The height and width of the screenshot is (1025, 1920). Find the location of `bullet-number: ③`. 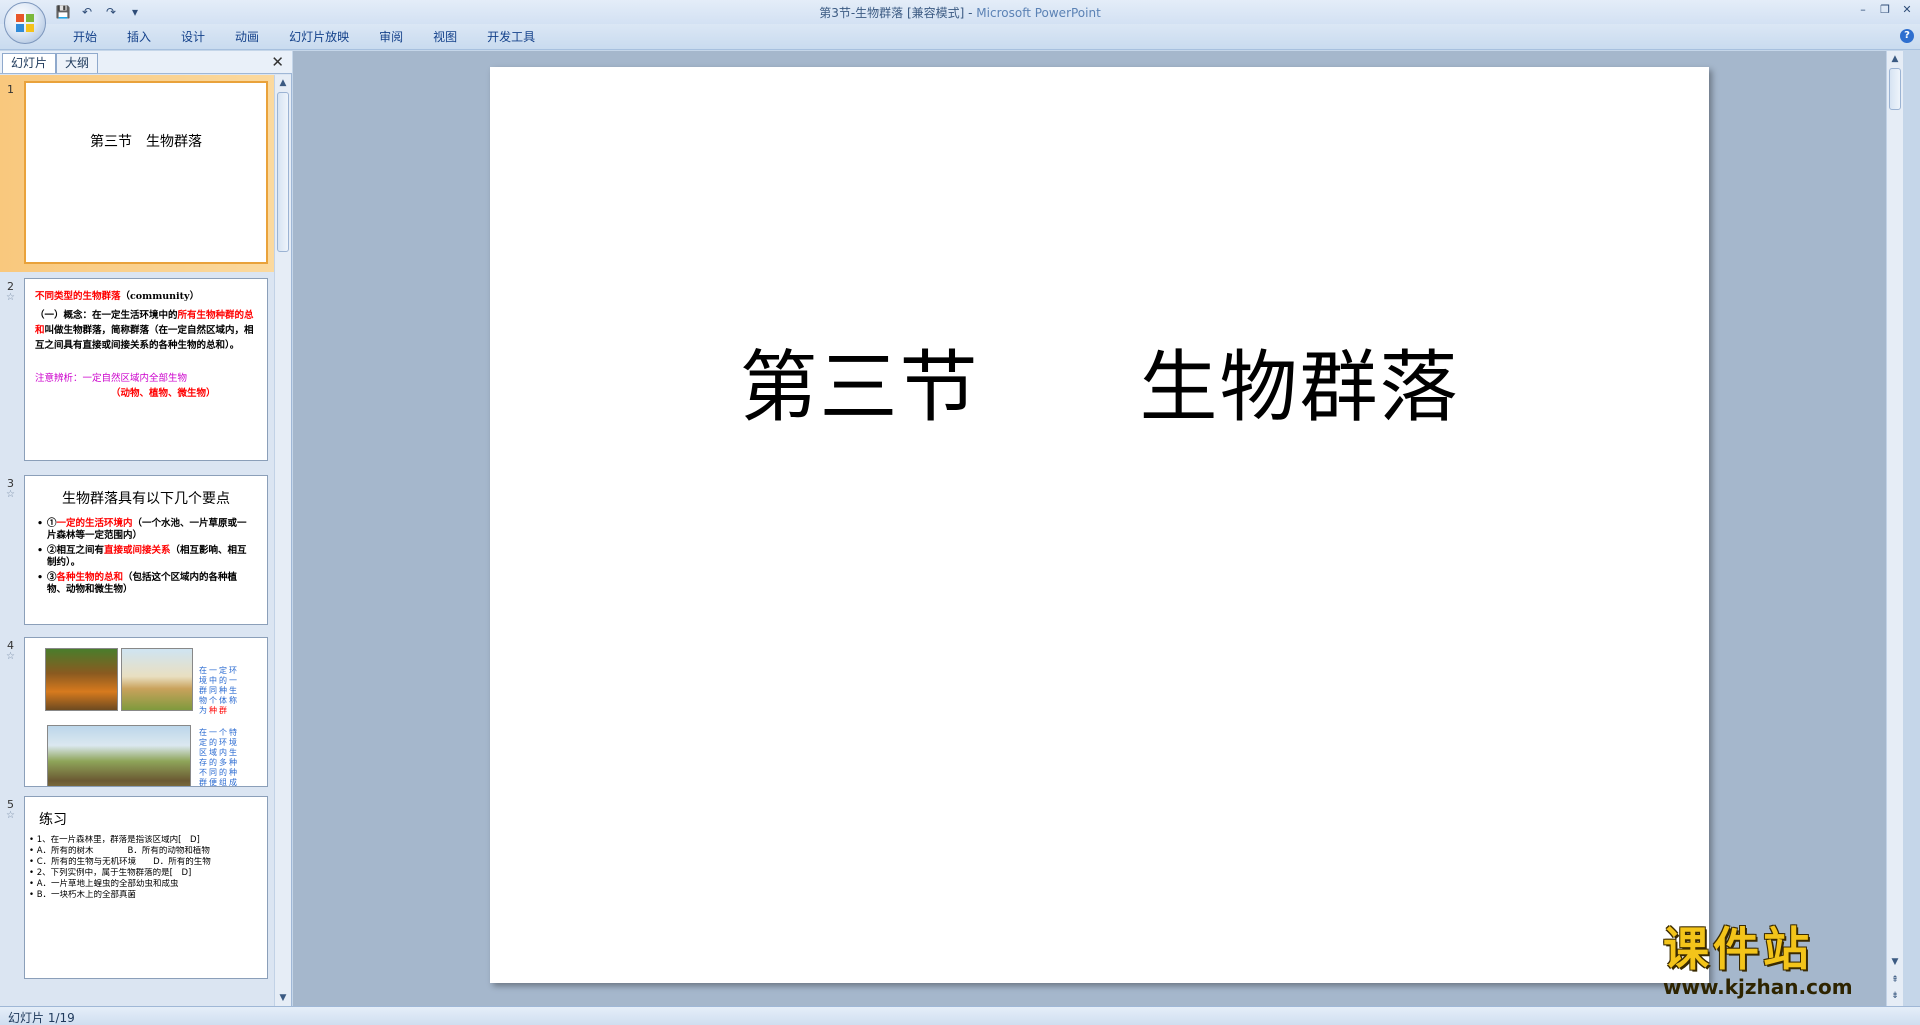

bullet-number: ③ is located at coordinates (52, 577).